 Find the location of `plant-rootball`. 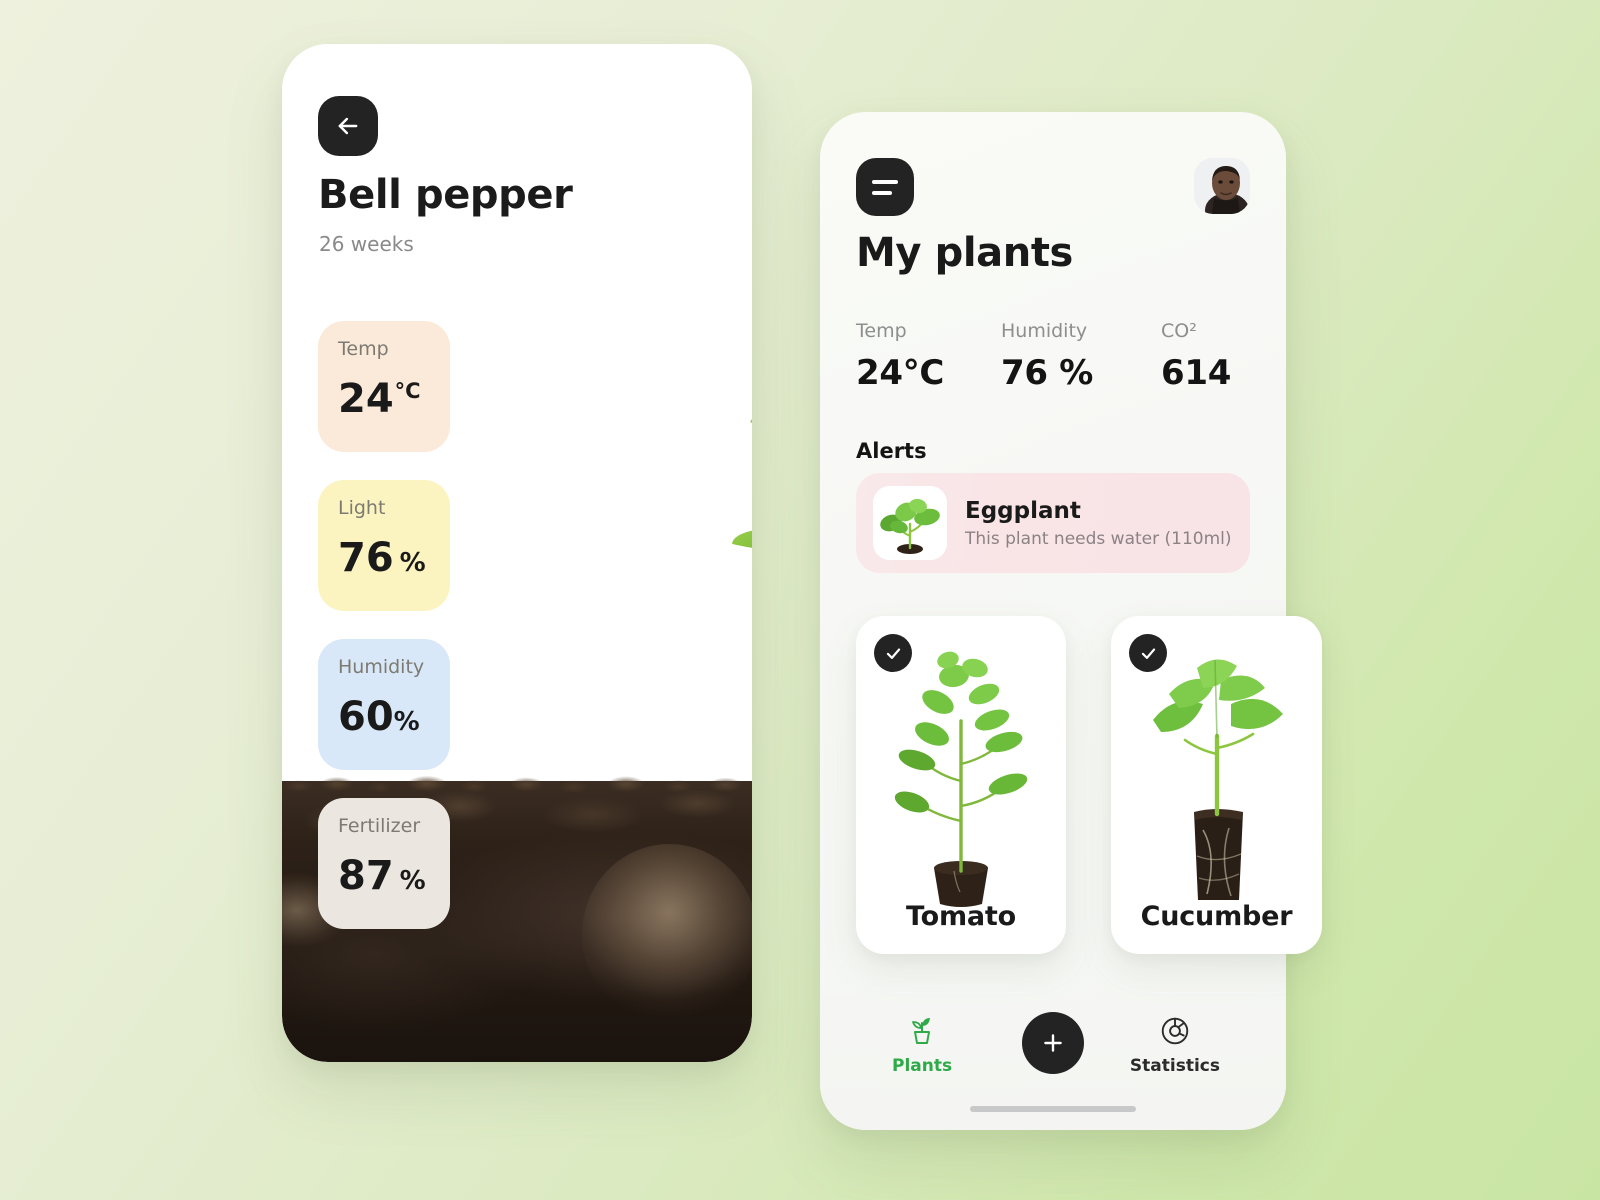

plant-rootball is located at coordinates (667, 934).